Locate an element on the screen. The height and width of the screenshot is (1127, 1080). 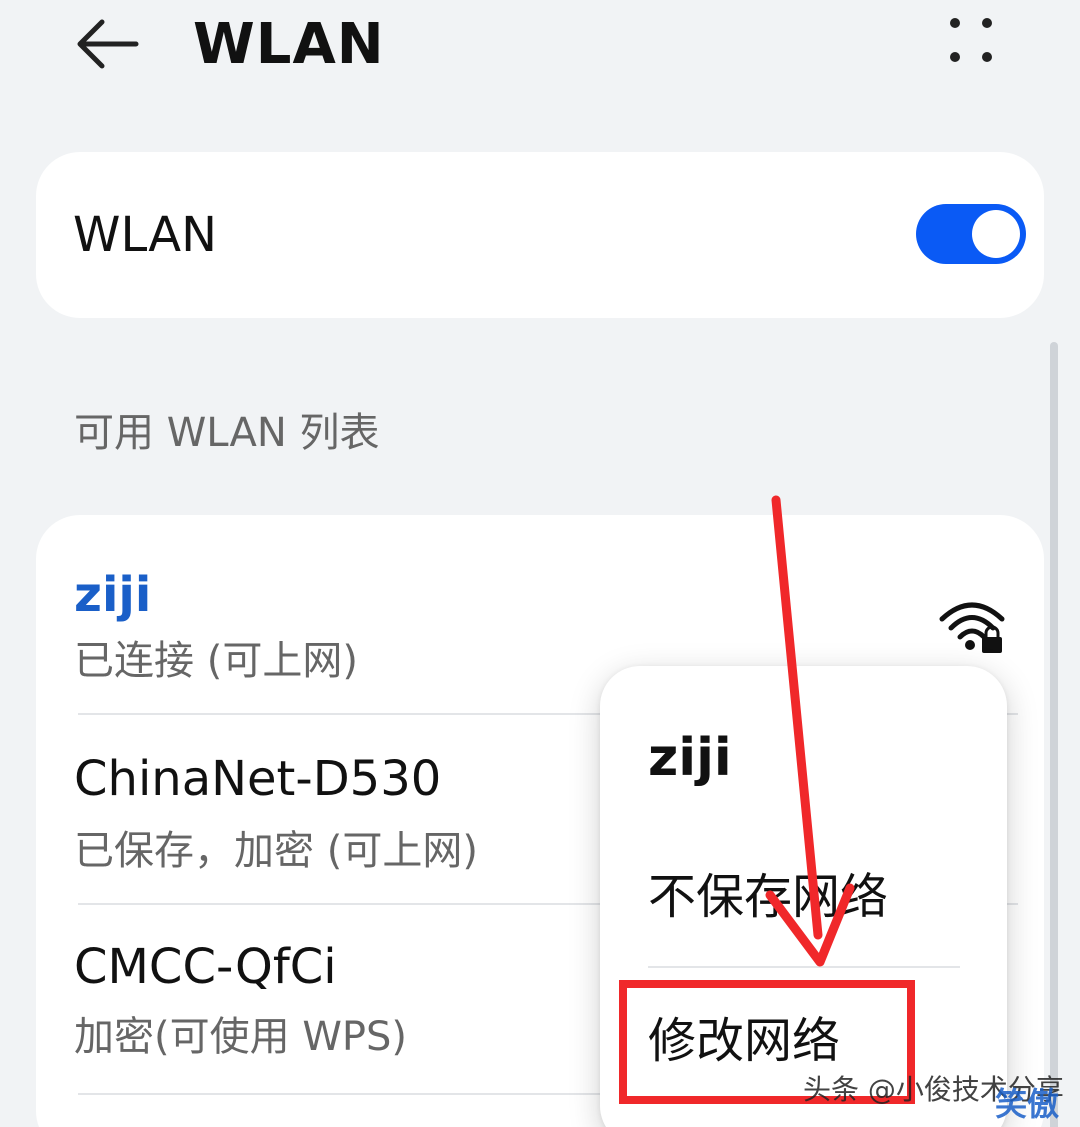
switch-knob is located at coordinates (996, 234).